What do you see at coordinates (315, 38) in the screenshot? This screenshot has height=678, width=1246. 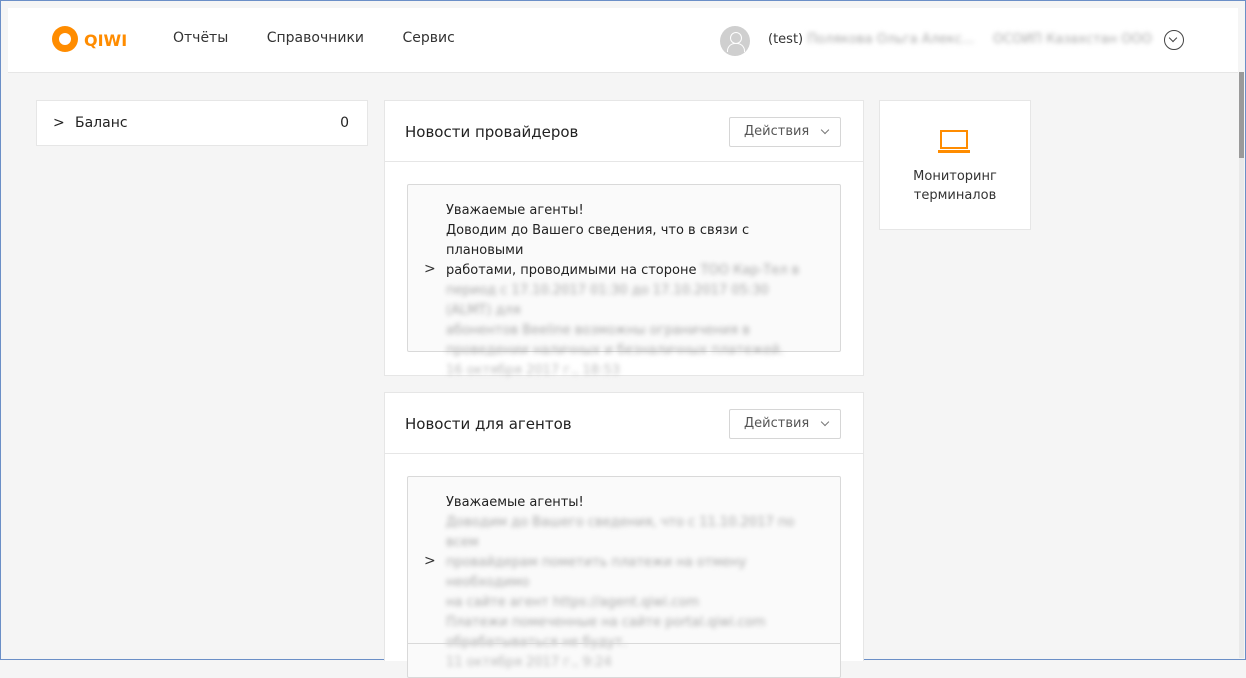 I see `nav-directories: Справочники` at bounding box center [315, 38].